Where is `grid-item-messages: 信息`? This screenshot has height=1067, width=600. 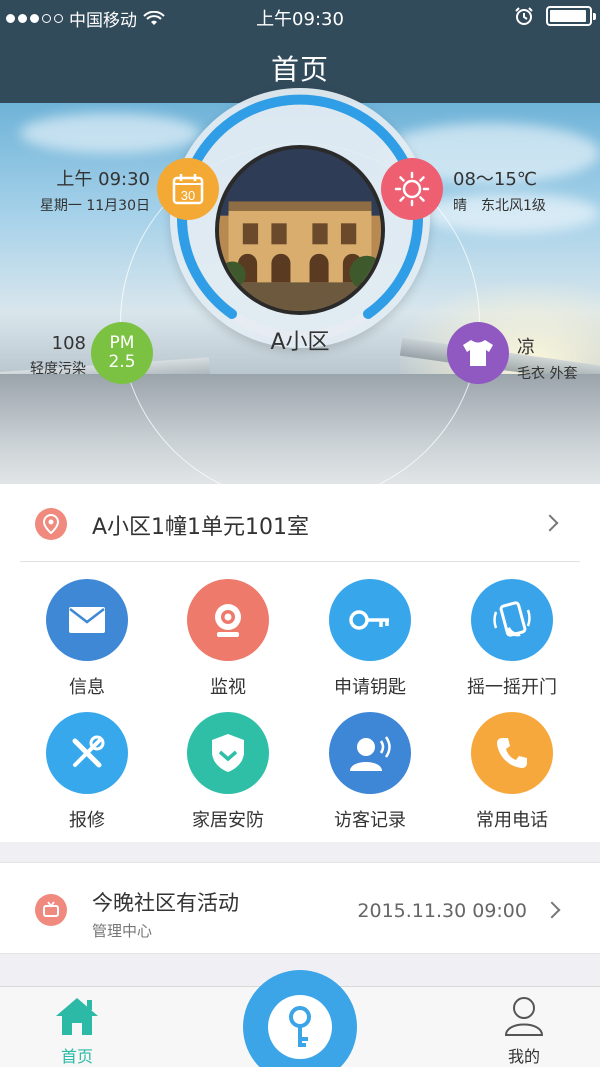 grid-item-messages: 信息 is located at coordinates (87, 630).